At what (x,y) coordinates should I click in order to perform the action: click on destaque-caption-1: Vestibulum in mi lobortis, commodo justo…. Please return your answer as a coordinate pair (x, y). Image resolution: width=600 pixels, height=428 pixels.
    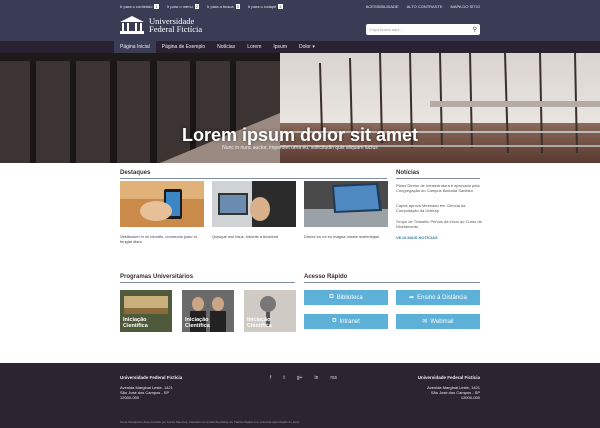
    Looking at the image, I should click on (162, 239).